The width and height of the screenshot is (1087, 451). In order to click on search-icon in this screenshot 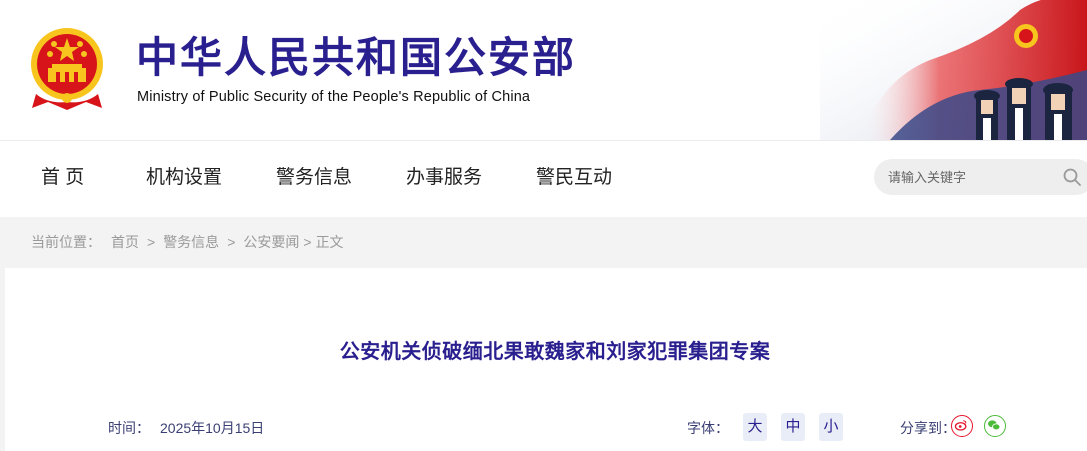, I will do `click(1072, 177)`.